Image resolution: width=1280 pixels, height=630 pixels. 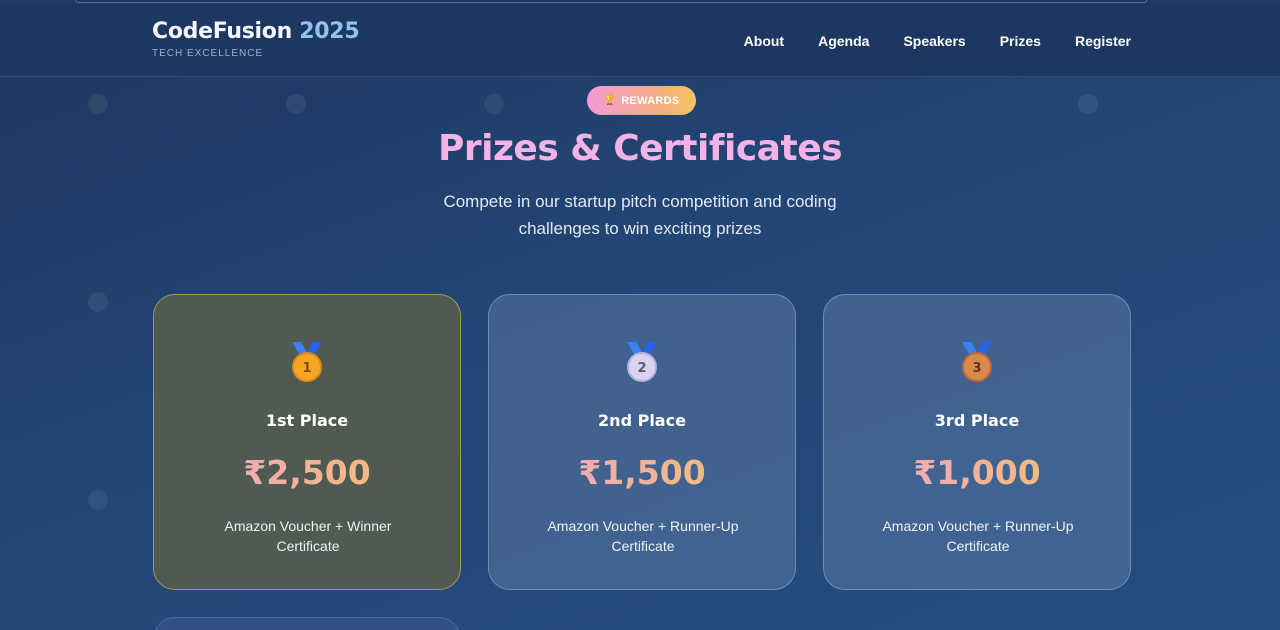 I want to click on brand-logo: CodeFusion 2025 TECH EXCELLENCE, so click(x=256, y=38).